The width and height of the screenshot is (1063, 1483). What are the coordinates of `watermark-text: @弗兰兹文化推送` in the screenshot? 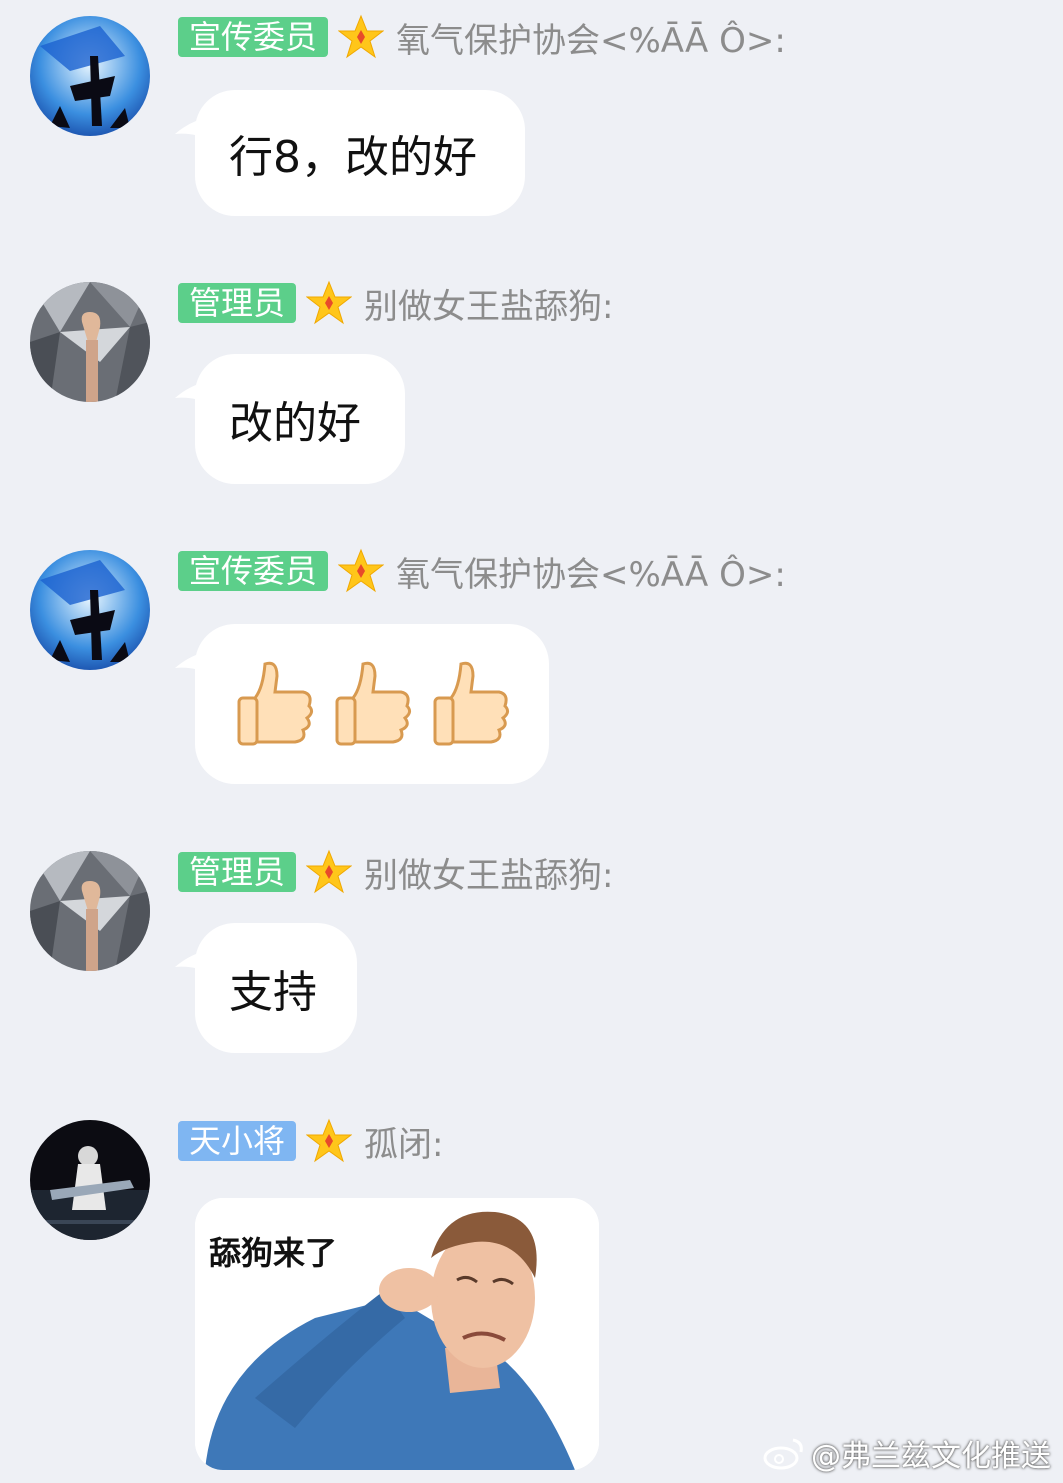 It's located at (931, 1456).